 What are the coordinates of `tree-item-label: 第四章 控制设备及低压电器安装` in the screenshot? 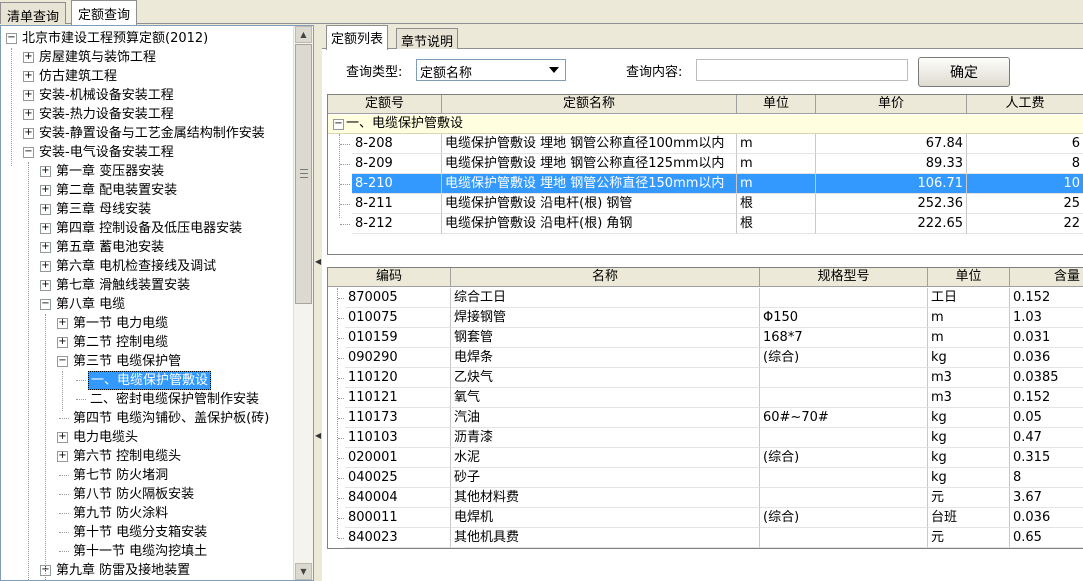 It's located at (149, 228).